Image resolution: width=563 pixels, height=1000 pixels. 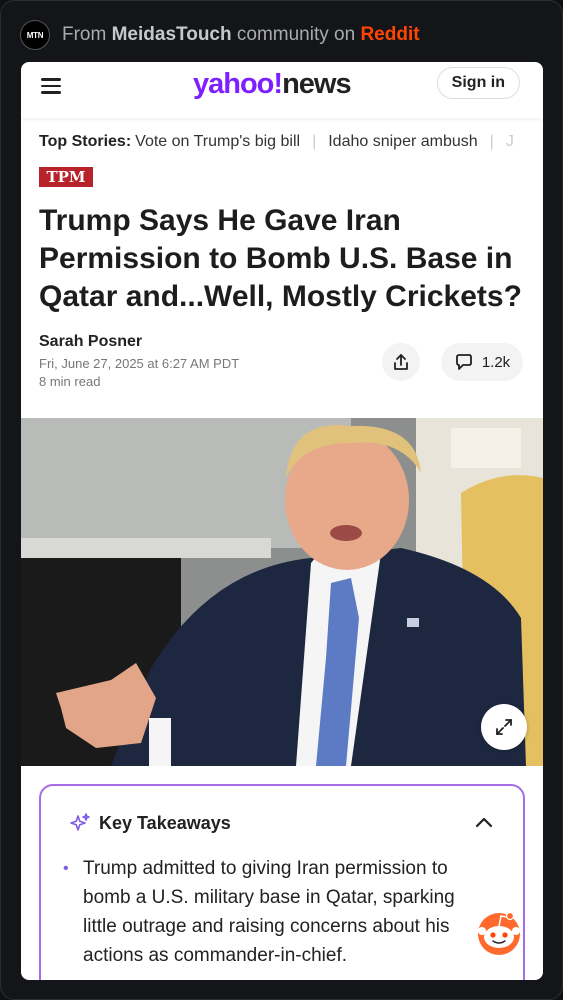 What do you see at coordinates (478, 83) in the screenshot?
I see `sign-in-button: Sign in` at bounding box center [478, 83].